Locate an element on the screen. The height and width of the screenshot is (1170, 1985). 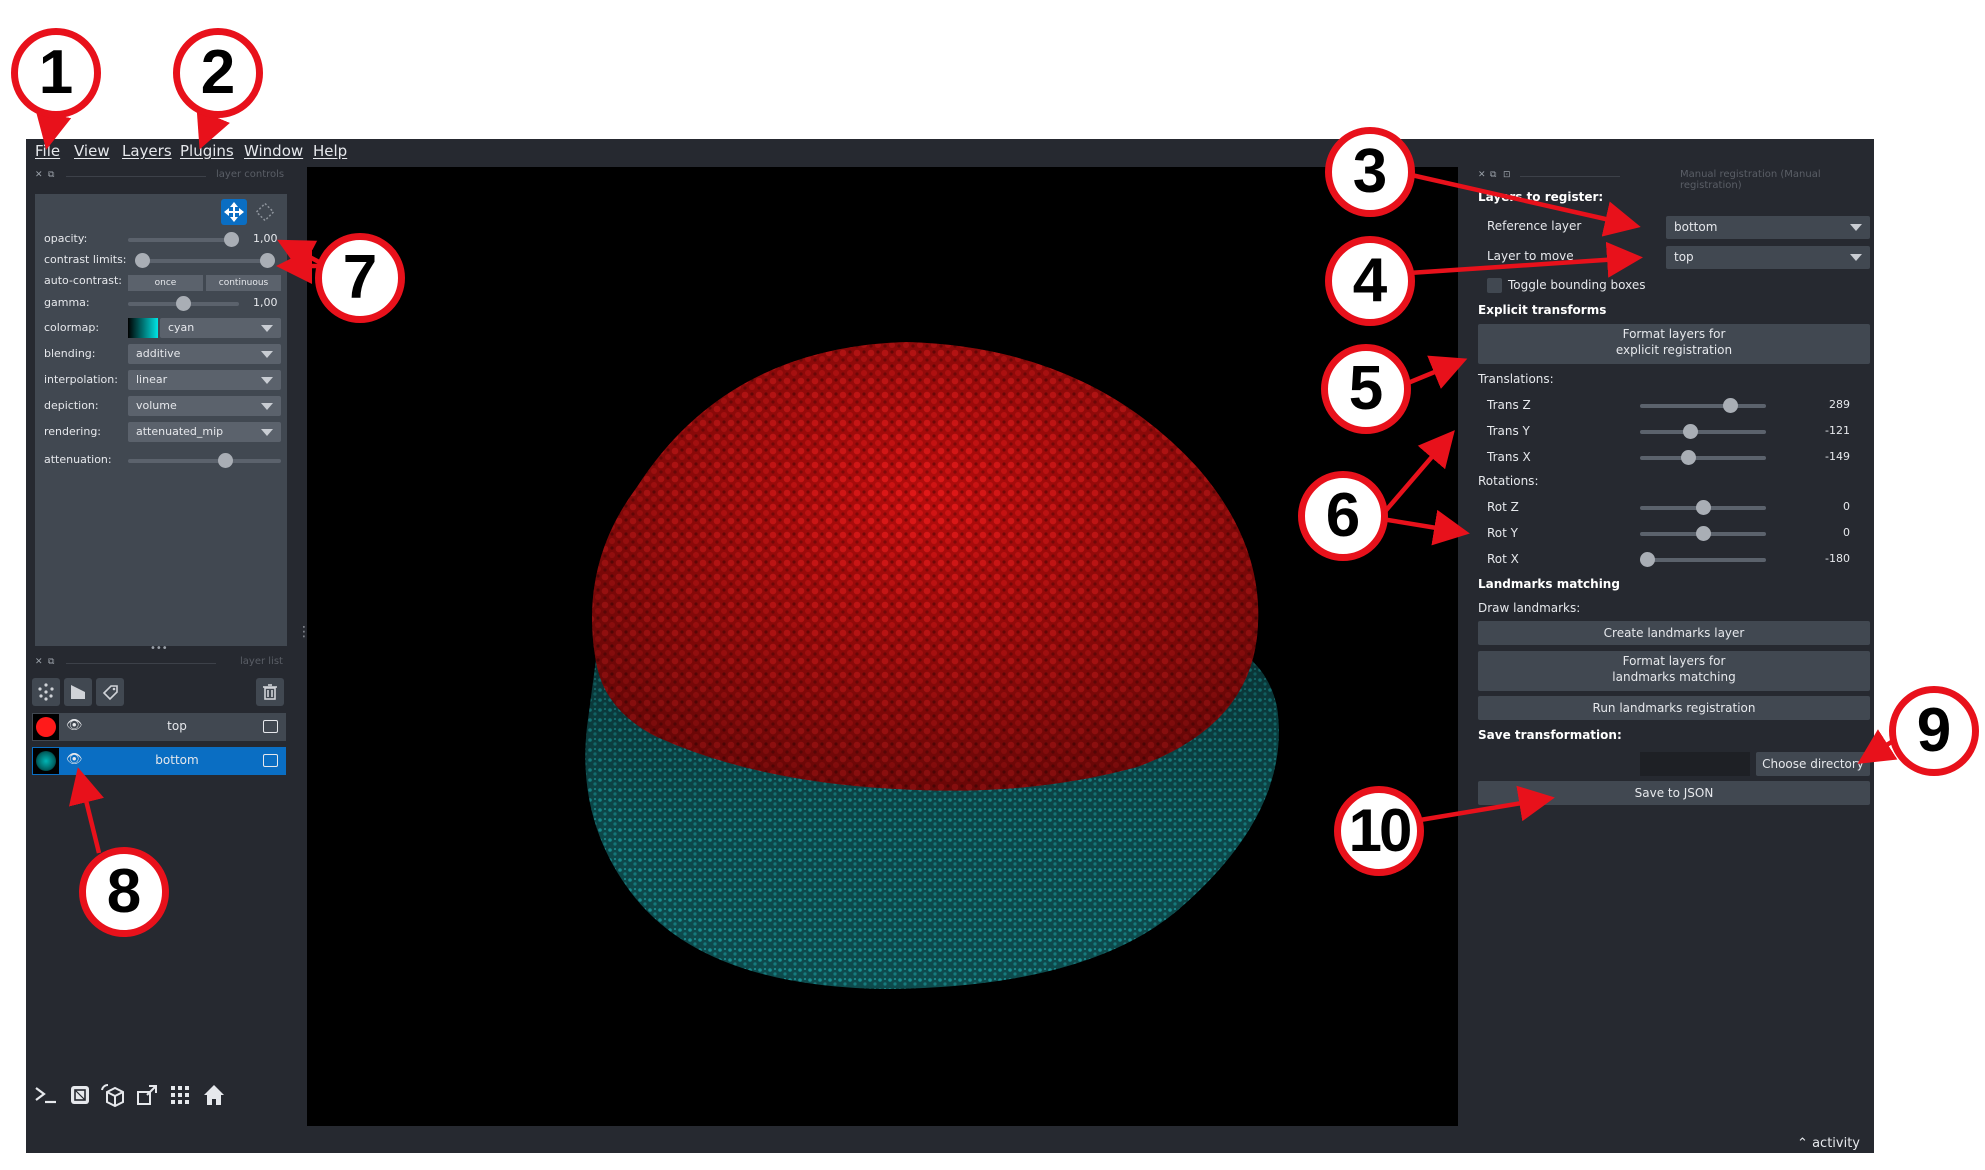
ndisplay-button is located at coordinates (80, 1095).